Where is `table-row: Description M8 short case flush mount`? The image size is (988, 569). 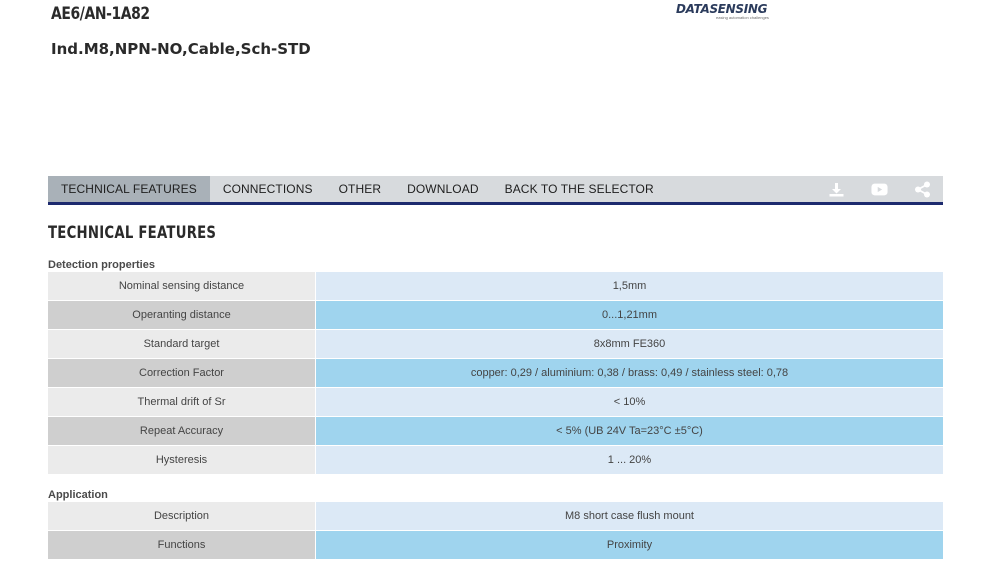
table-row: Description M8 short case flush mount is located at coordinates (495, 516).